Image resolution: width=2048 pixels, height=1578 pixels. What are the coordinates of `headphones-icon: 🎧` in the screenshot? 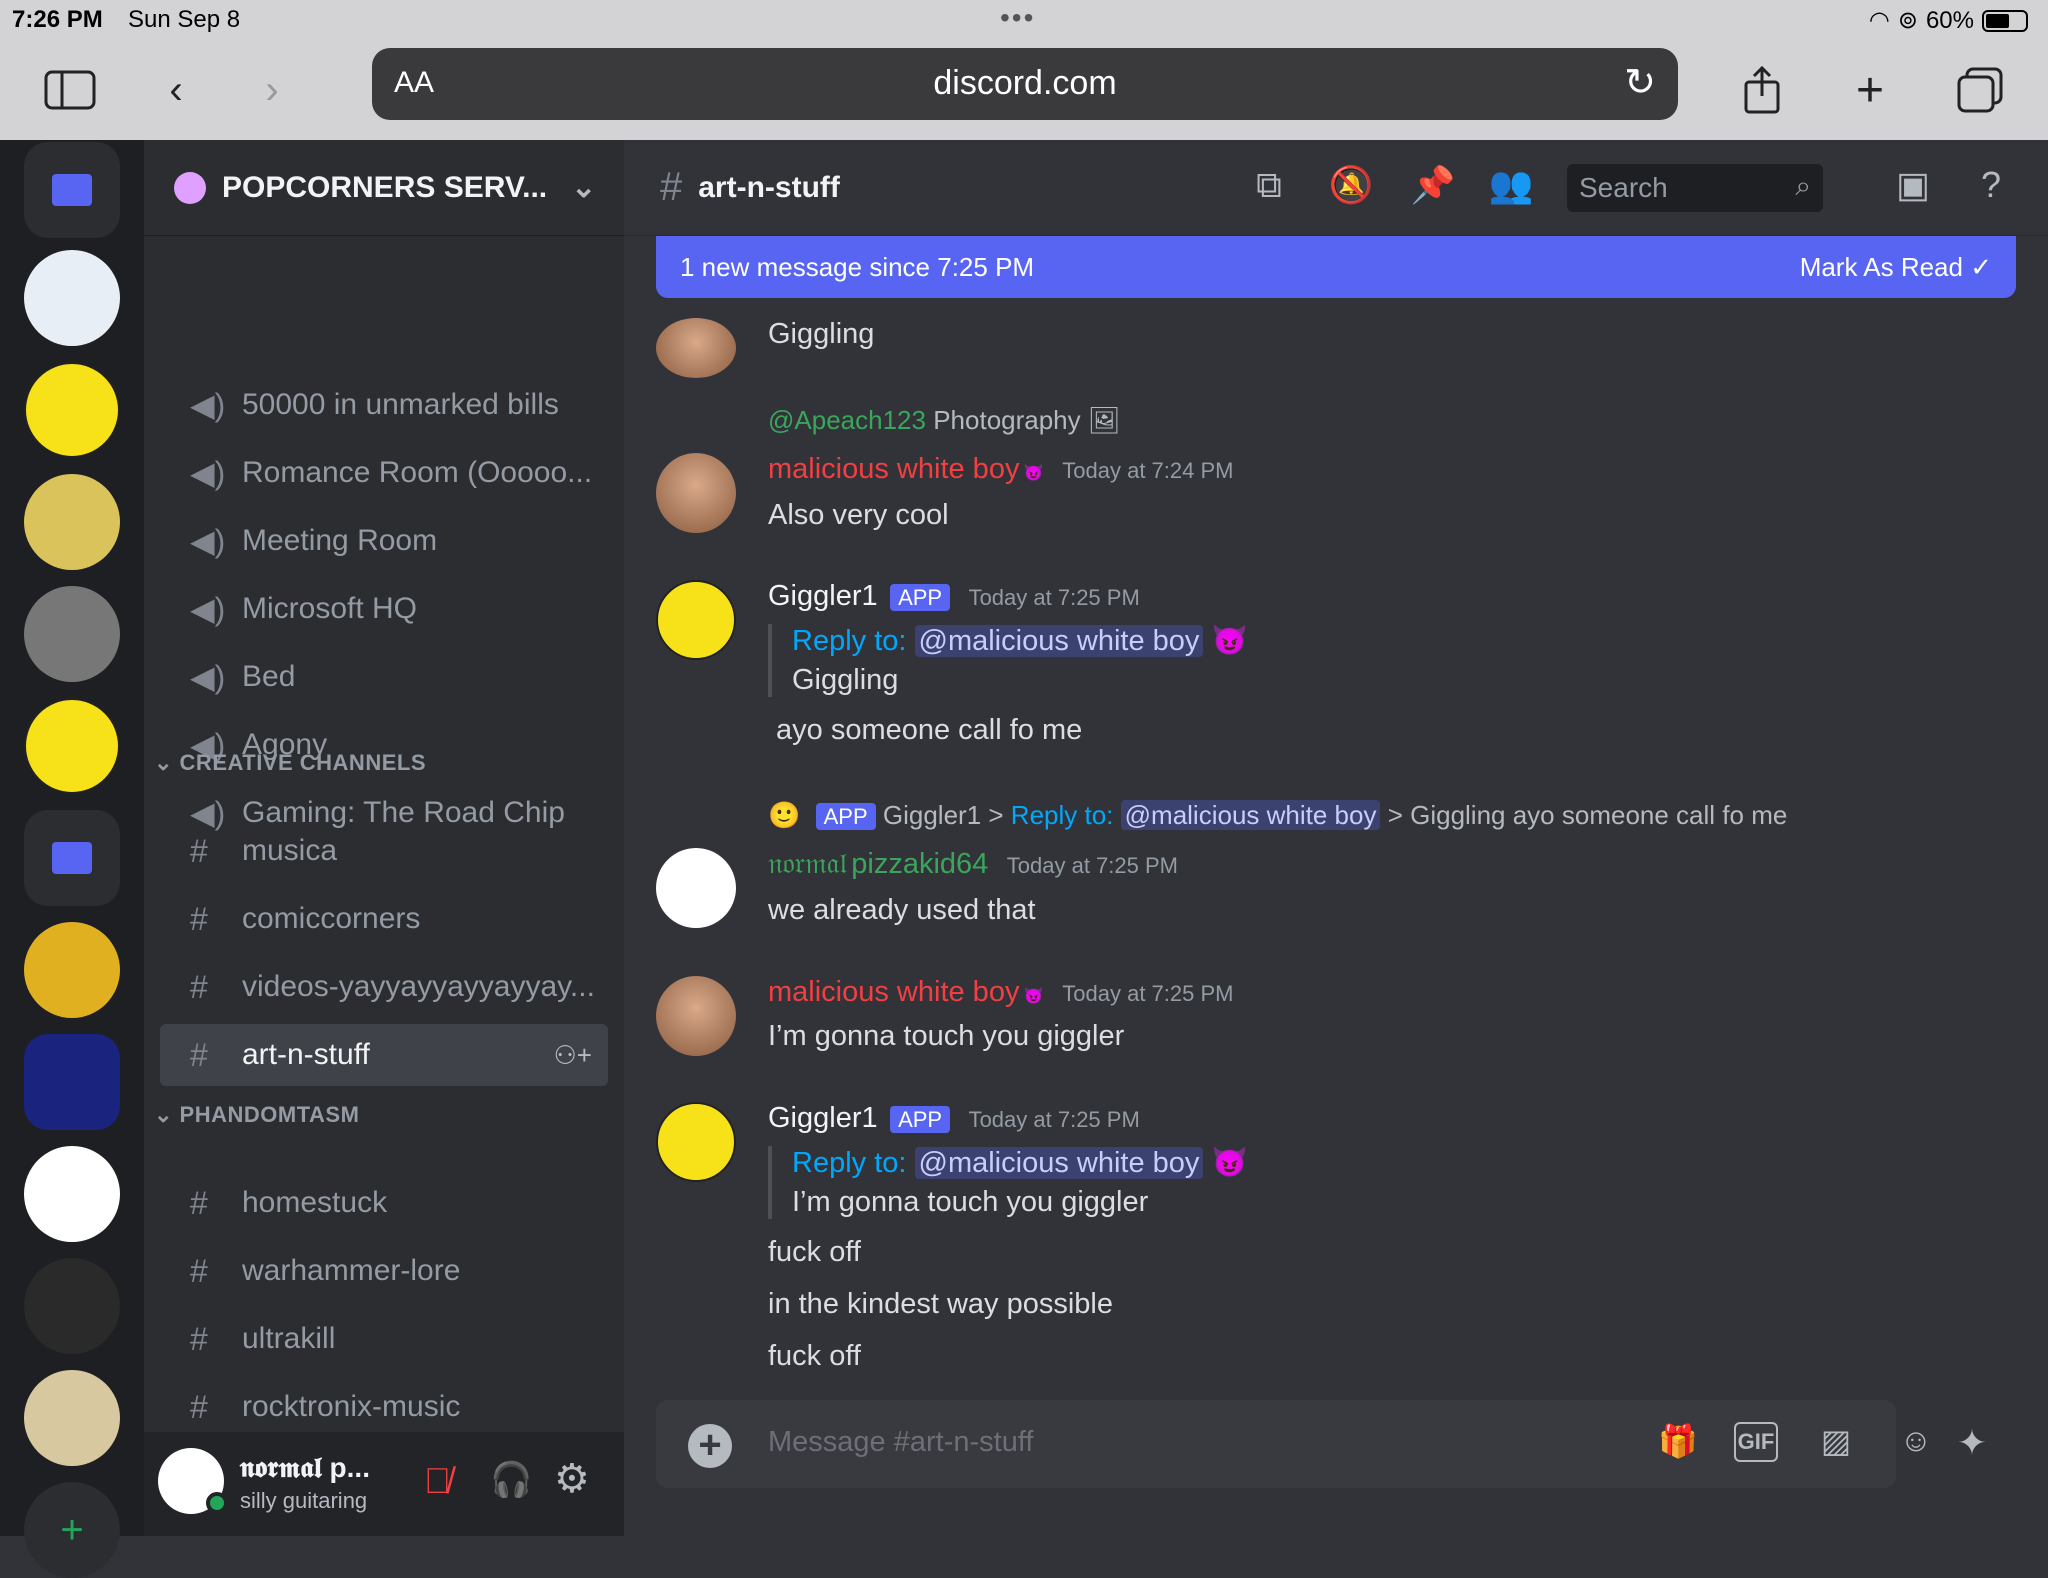 It's located at (511, 1480).